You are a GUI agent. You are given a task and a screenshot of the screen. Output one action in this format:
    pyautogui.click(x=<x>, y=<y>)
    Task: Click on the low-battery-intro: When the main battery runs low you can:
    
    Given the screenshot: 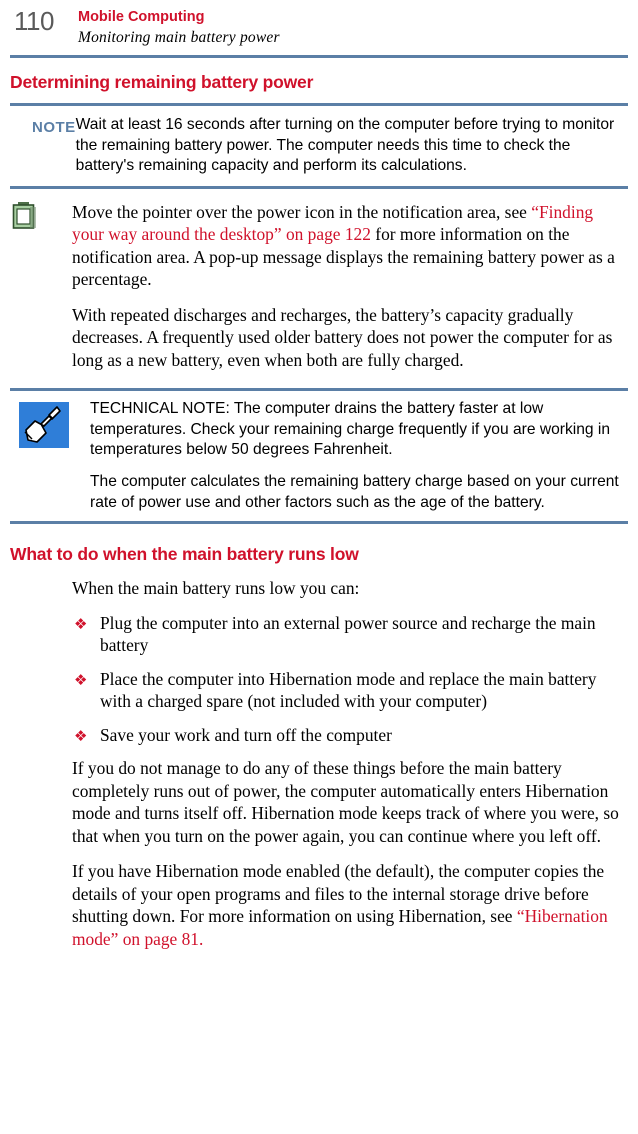 What is the action you would take?
    pyautogui.click(x=216, y=588)
    